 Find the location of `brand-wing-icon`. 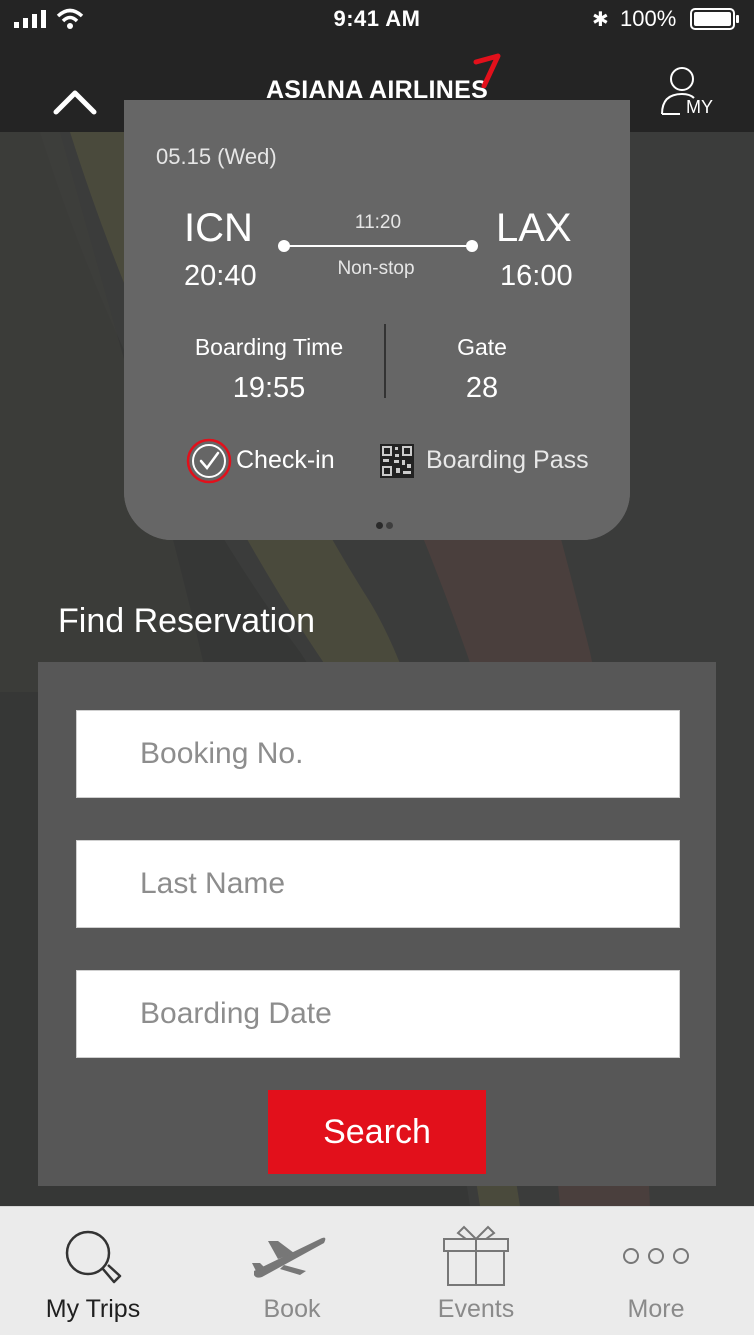

brand-wing-icon is located at coordinates (487, 70).